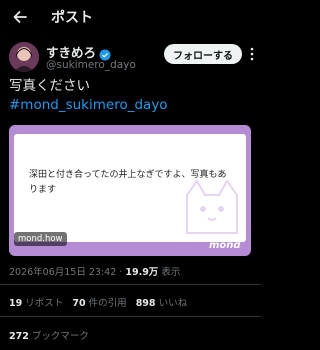 This screenshot has width=320, height=350. What do you see at coordinates (19, 336) in the screenshot?
I see `bookmarks-count: 272` at bounding box center [19, 336].